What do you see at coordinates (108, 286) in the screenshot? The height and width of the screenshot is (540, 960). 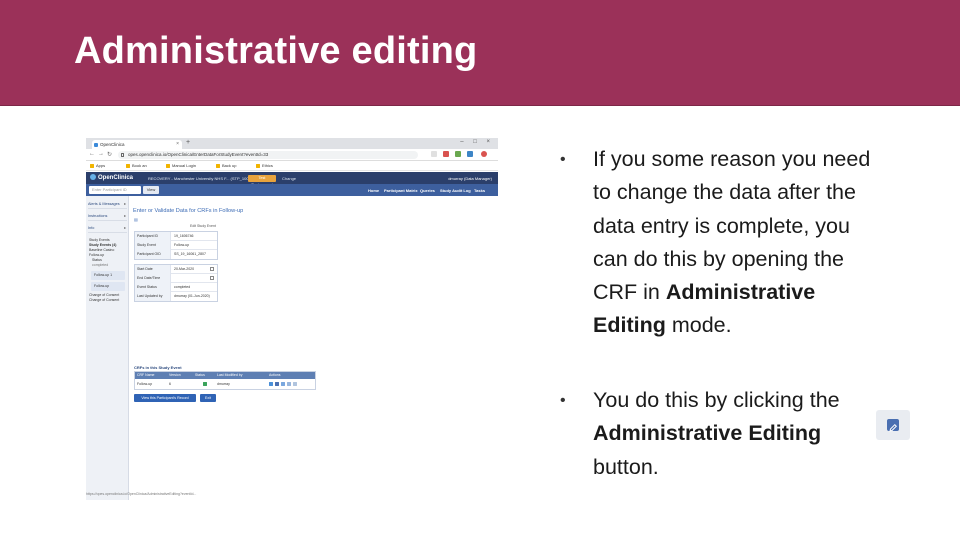 I see `sidebar-item-followup: Follow-up` at bounding box center [108, 286].